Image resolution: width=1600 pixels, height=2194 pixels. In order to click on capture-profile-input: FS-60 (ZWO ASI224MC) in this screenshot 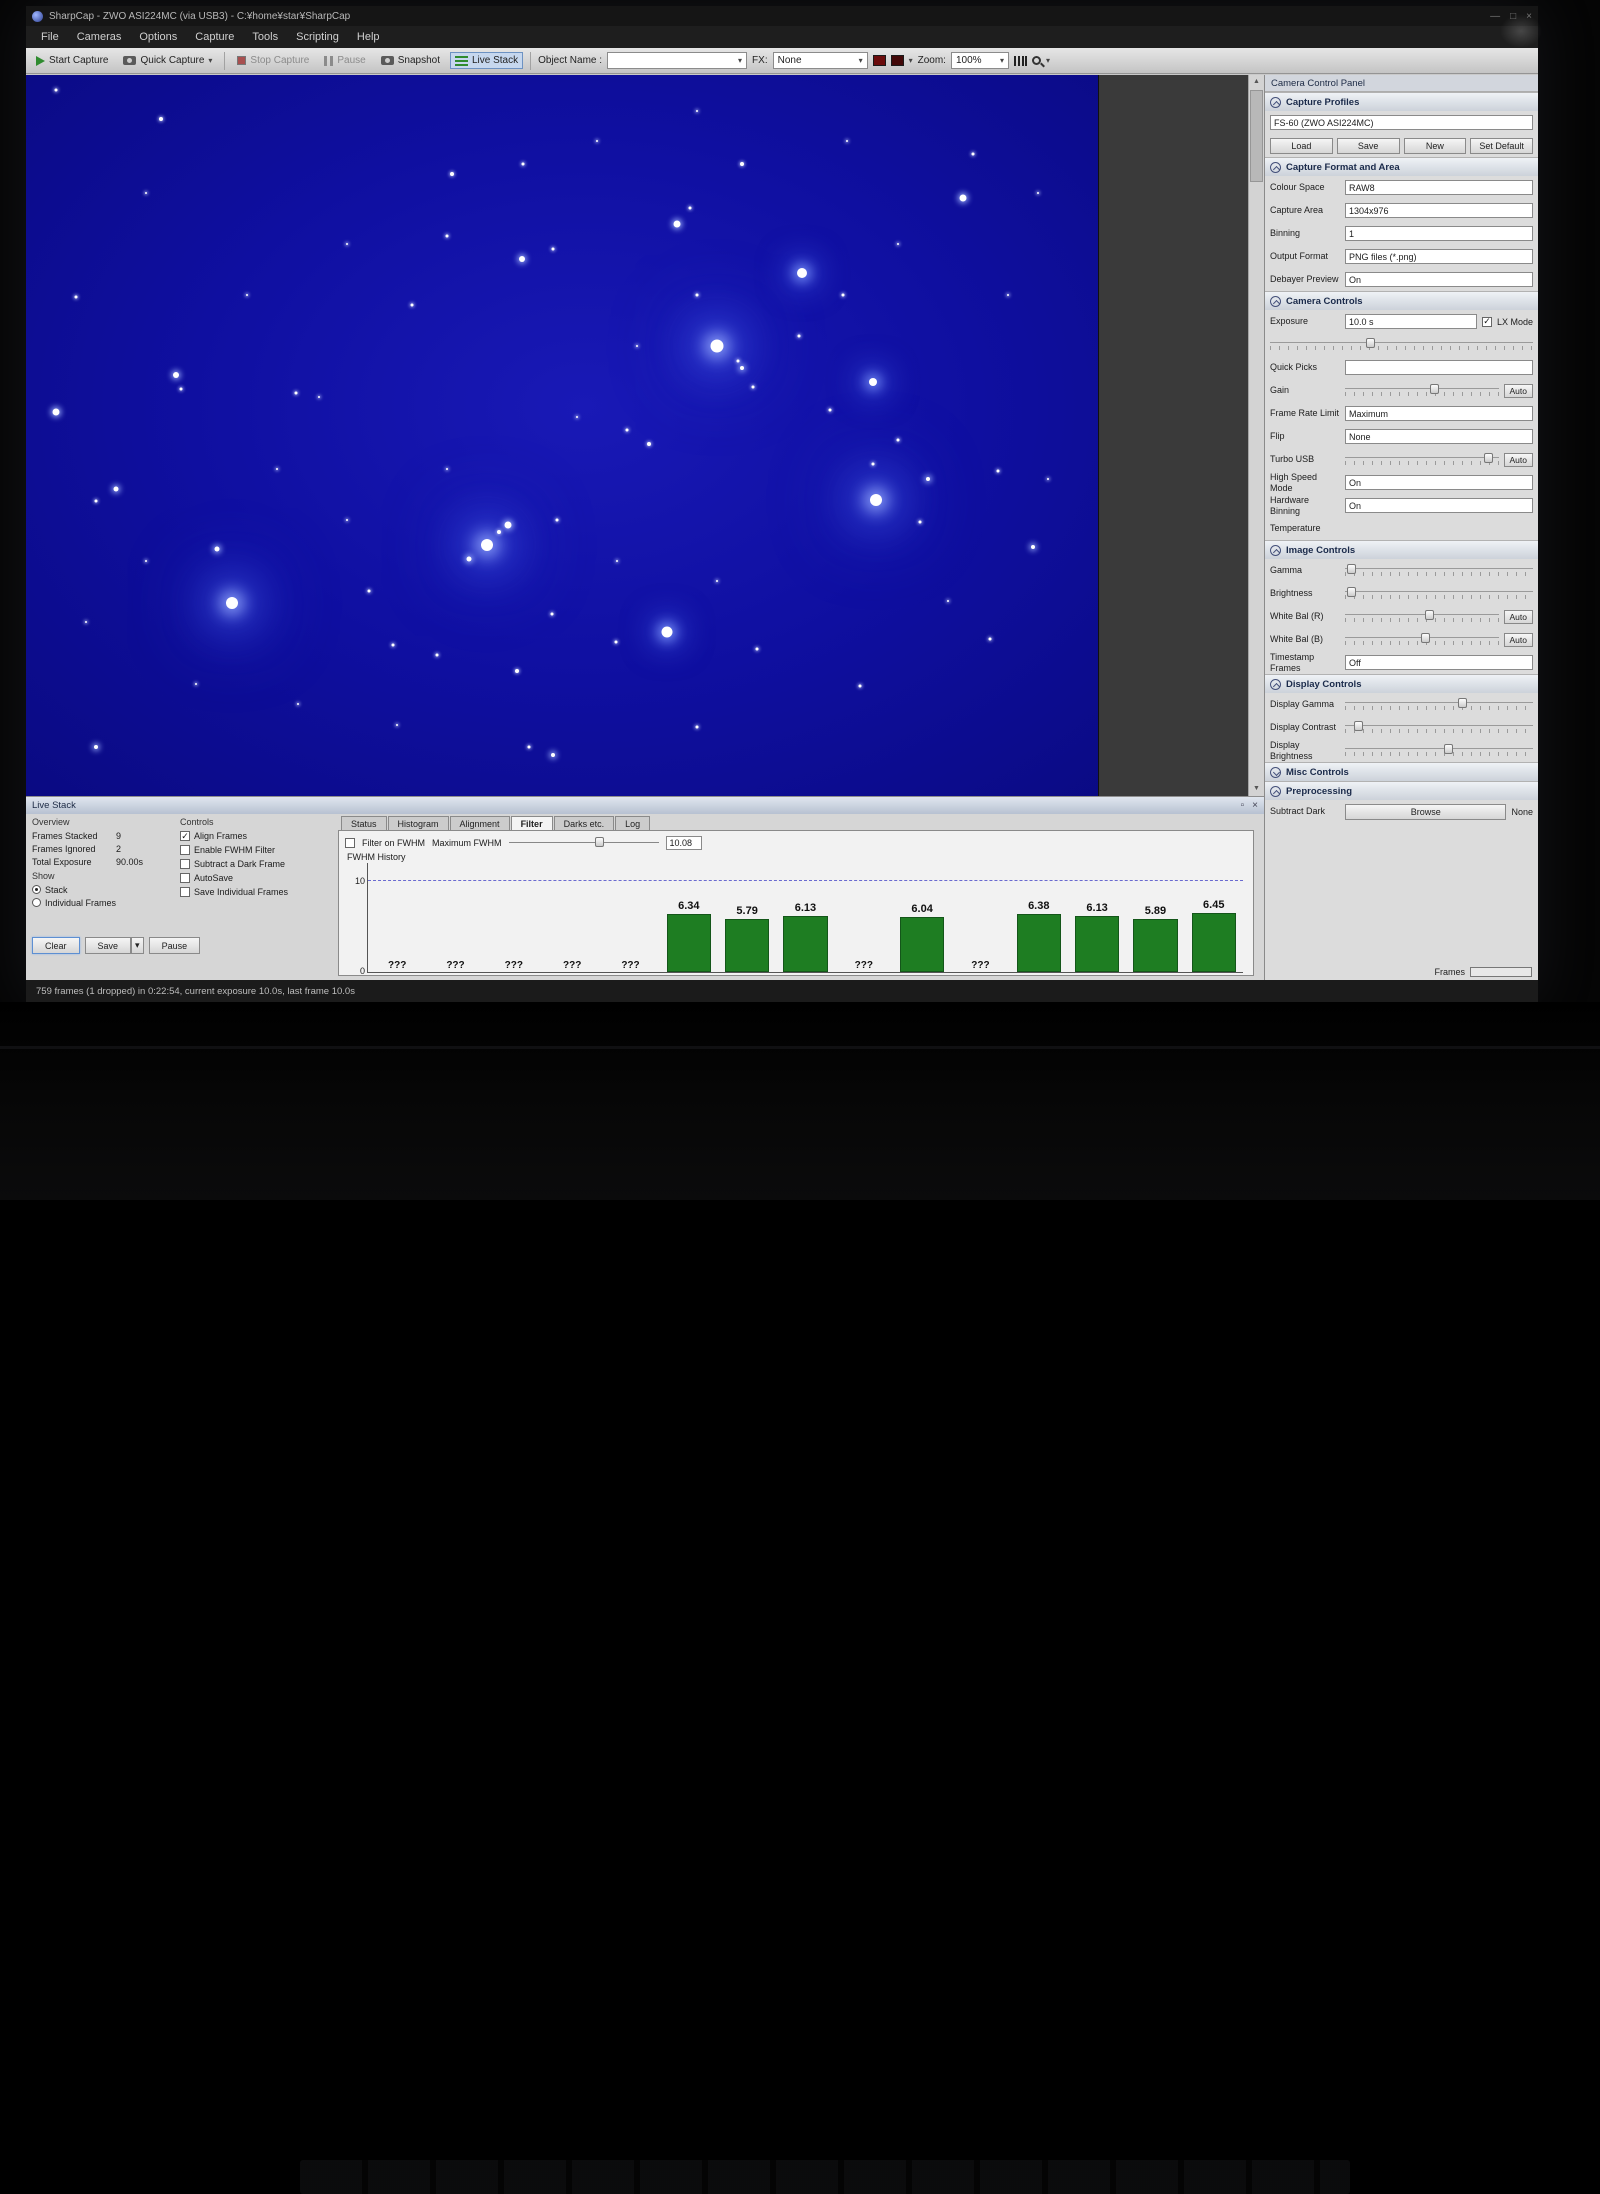, I will do `click(1401, 122)`.